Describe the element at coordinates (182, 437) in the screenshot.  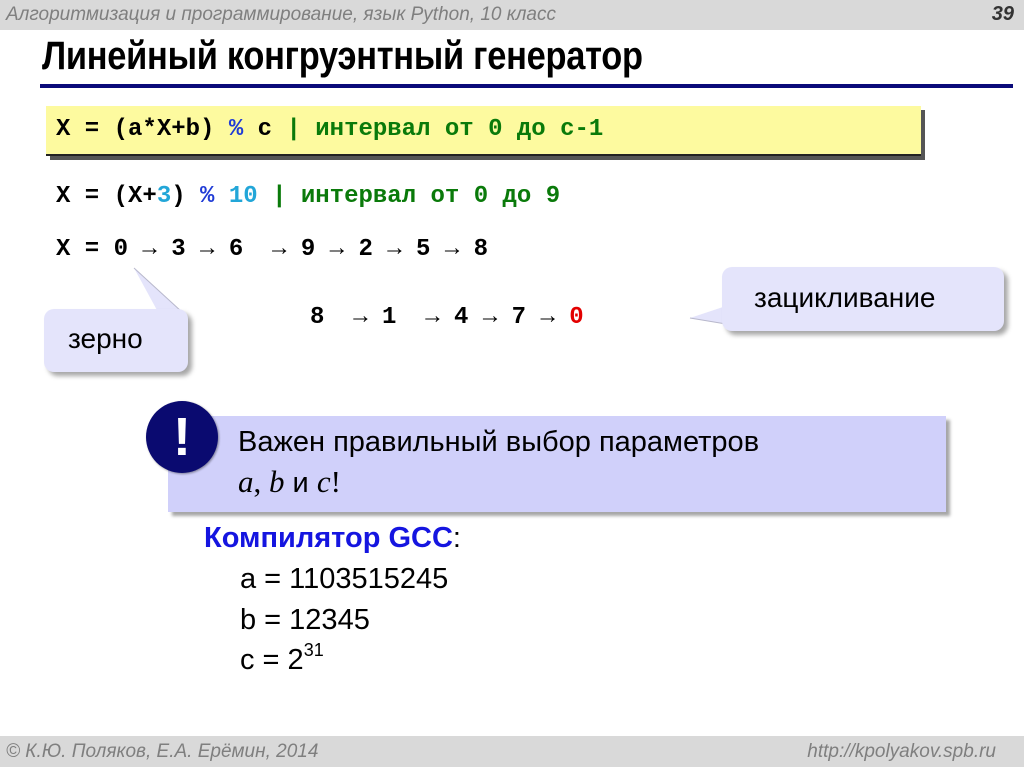
I see `exclamation-icon: !` at that location.